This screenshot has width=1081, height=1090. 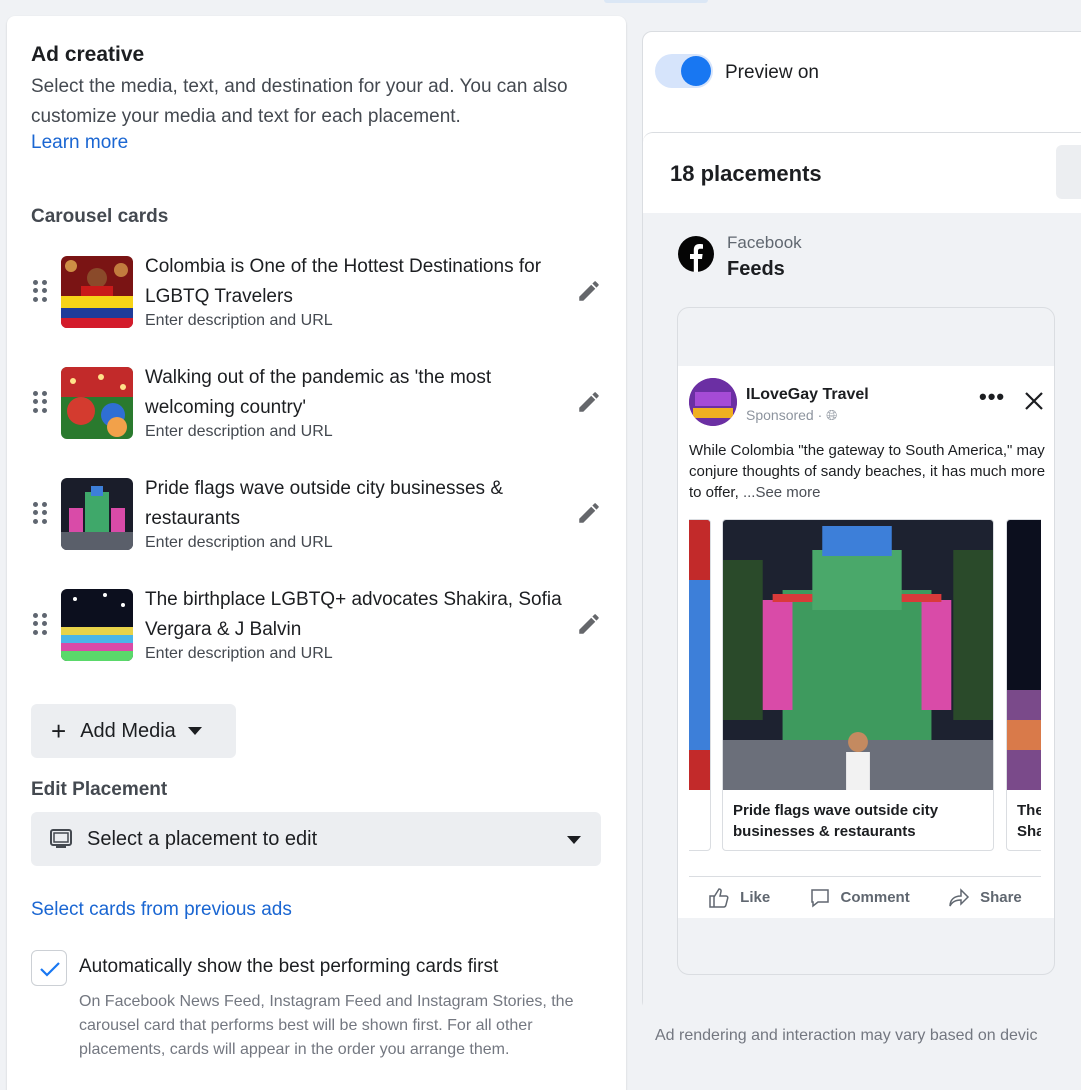 What do you see at coordinates (782, 492) in the screenshot?
I see `see-more-link: ...See more` at bounding box center [782, 492].